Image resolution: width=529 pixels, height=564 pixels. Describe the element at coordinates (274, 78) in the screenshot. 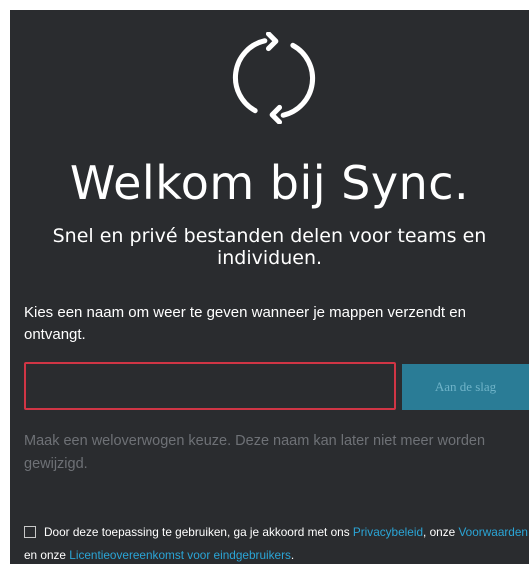

I see `sync-arrows-icon` at that location.